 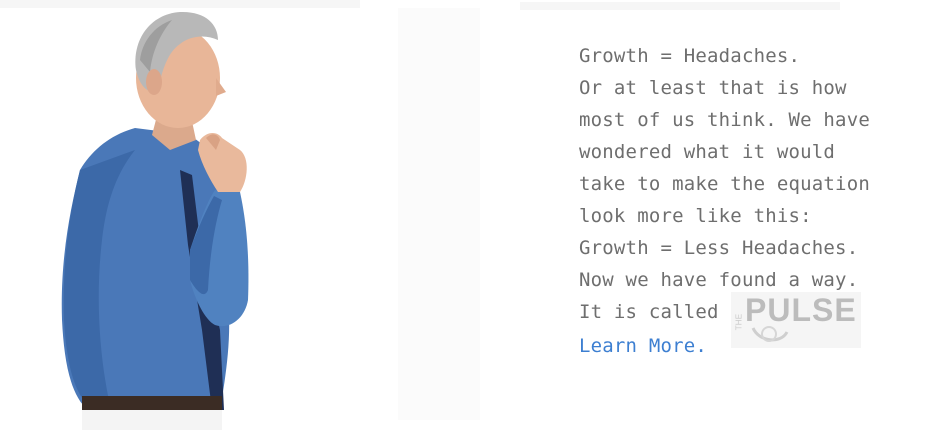 I want to click on copy-line: look more like this:, so click(x=695, y=216).